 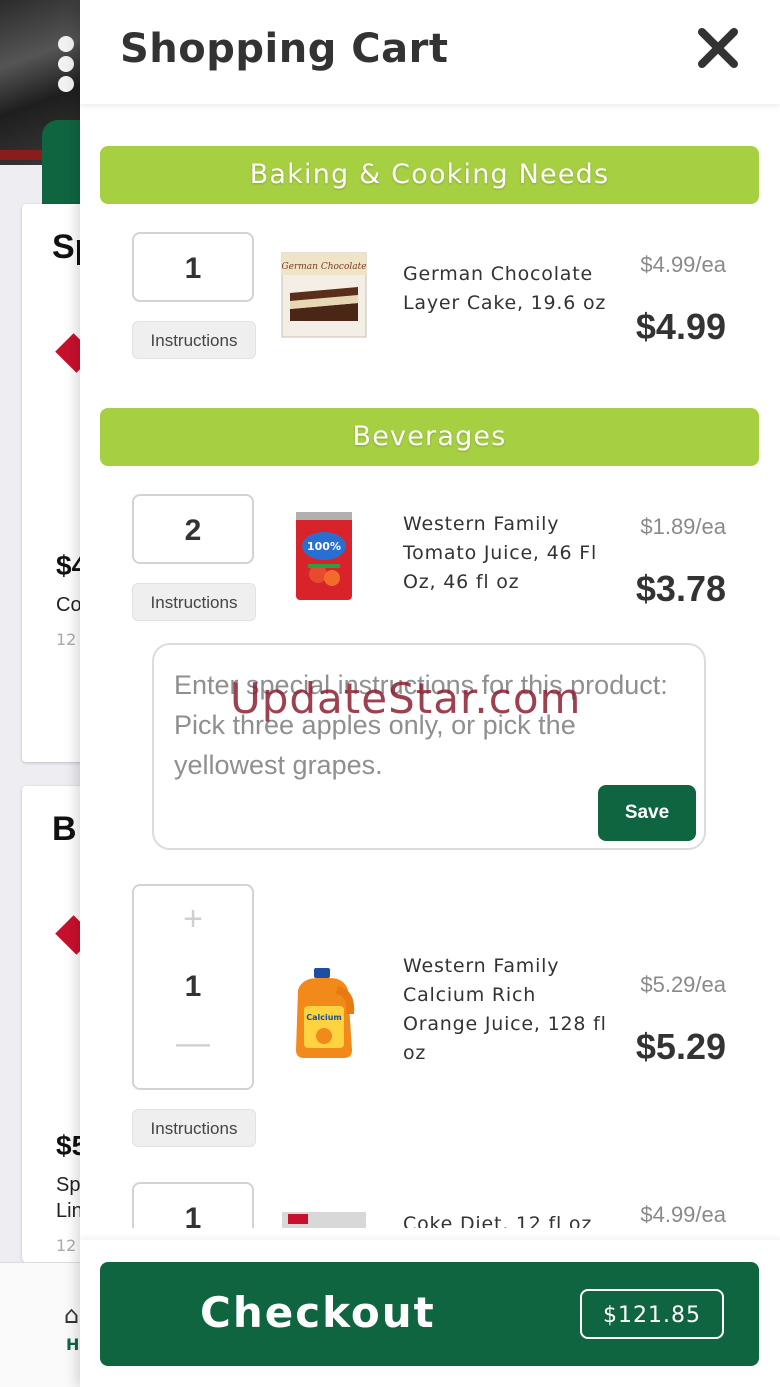 What do you see at coordinates (324, 554) in the screenshot?
I see `product-image-tomato-juice: 100%` at bounding box center [324, 554].